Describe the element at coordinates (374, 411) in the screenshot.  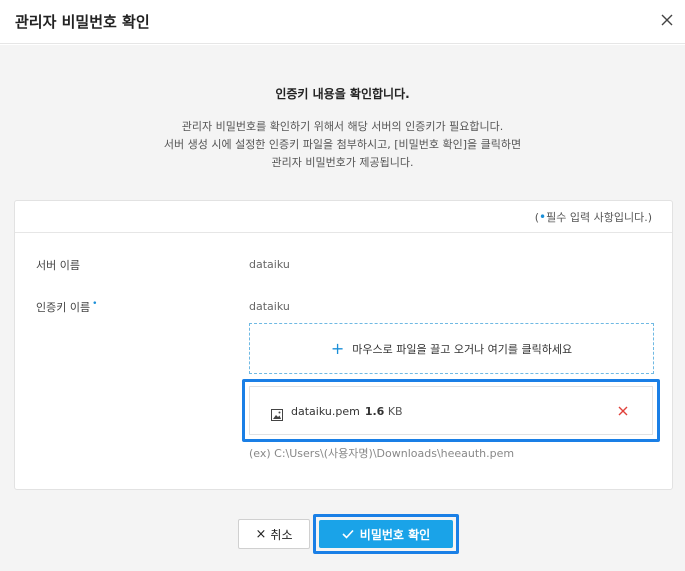
I see `file-size: 1.6` at that location.